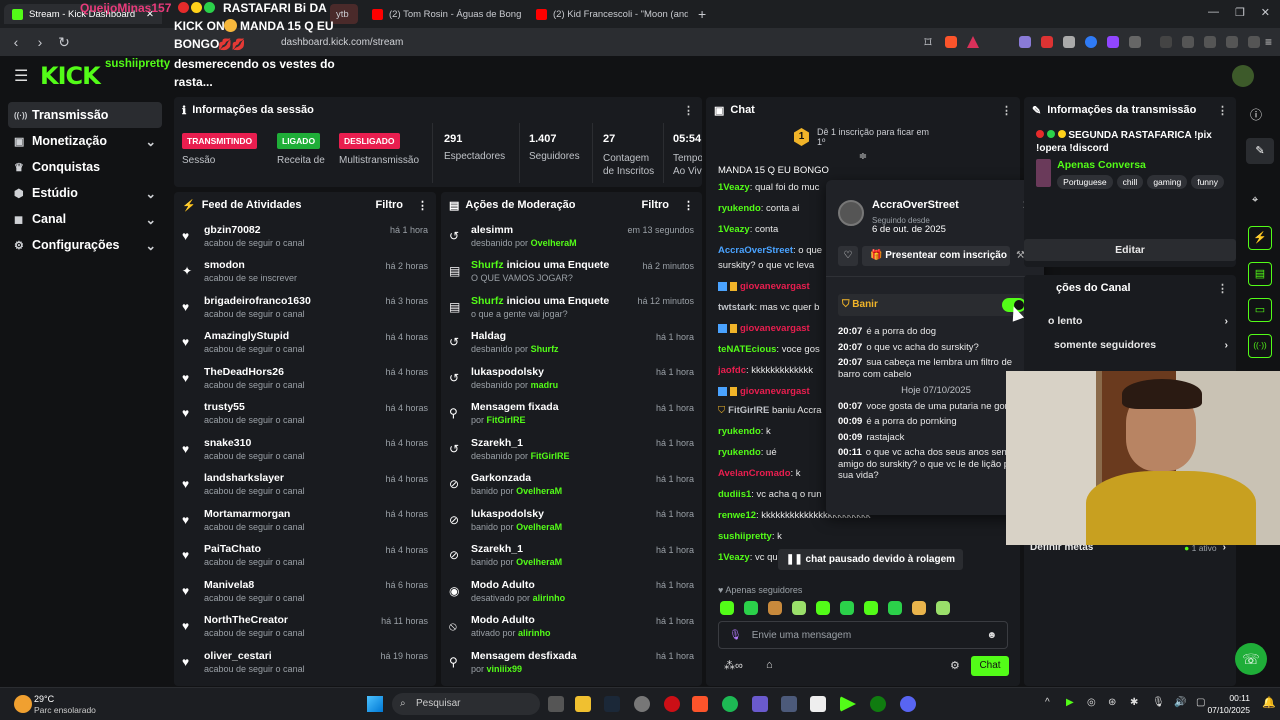 The image size is (1280, 720). I want to click on moderator-name: FitGirlRE, so click(506, 420).